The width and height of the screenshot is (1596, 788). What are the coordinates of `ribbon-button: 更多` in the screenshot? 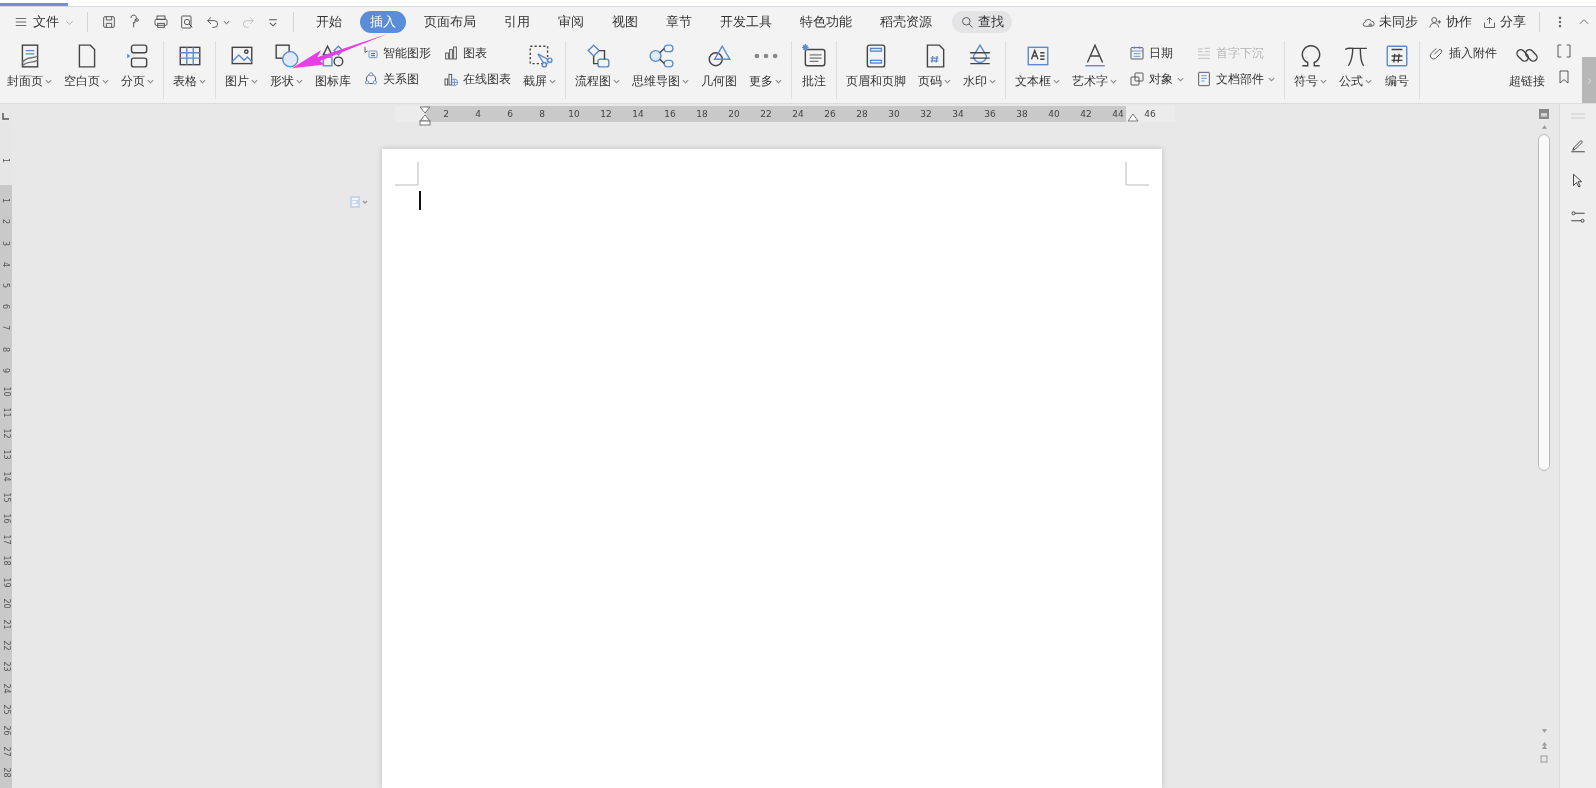 It's located at (765, 70).